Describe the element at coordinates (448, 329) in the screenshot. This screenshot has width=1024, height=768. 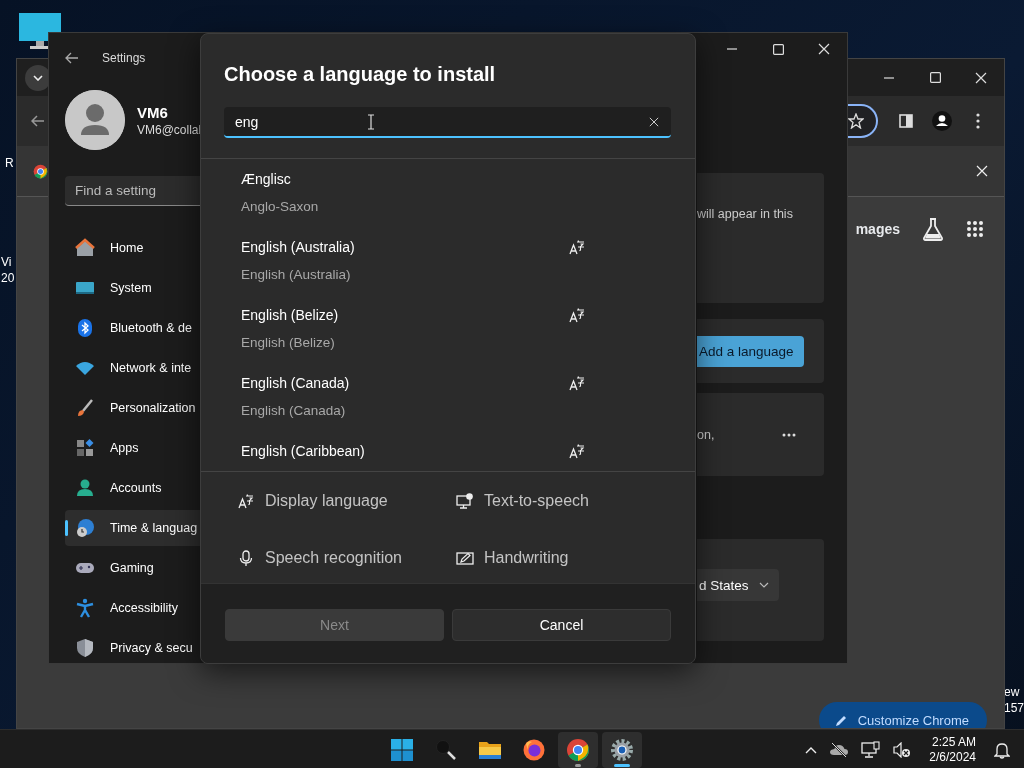
I see `language-item: English (Belize) English (Belize)` at that location.